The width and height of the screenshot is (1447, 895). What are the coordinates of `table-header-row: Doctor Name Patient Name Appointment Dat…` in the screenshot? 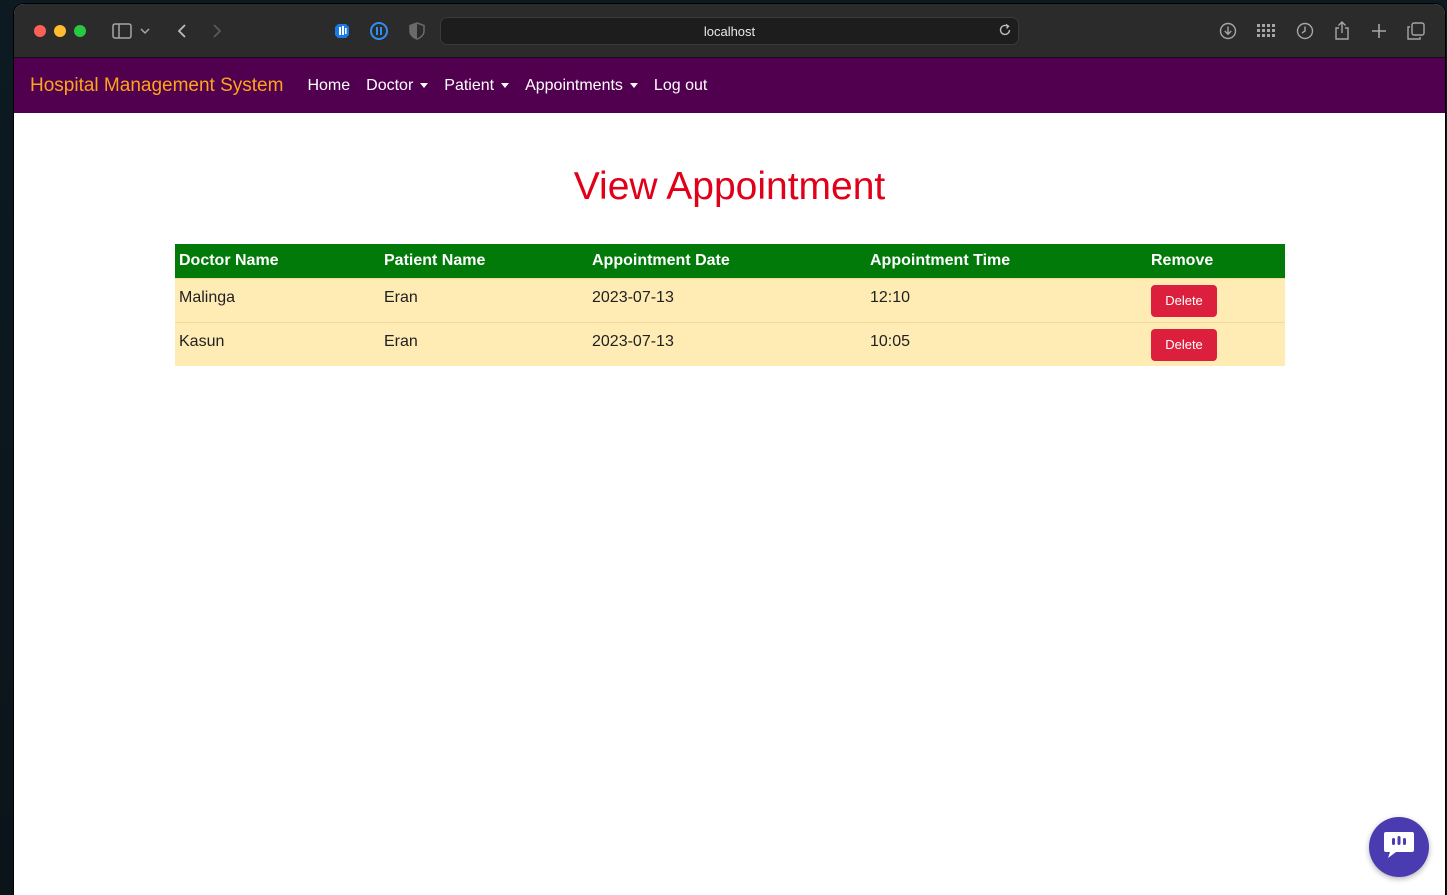 It's located at (730, 261).